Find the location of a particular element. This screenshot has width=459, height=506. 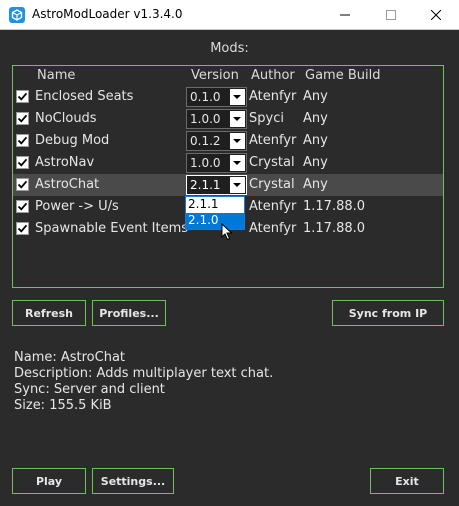

maximize-icon is located at coordinates (391, 15).